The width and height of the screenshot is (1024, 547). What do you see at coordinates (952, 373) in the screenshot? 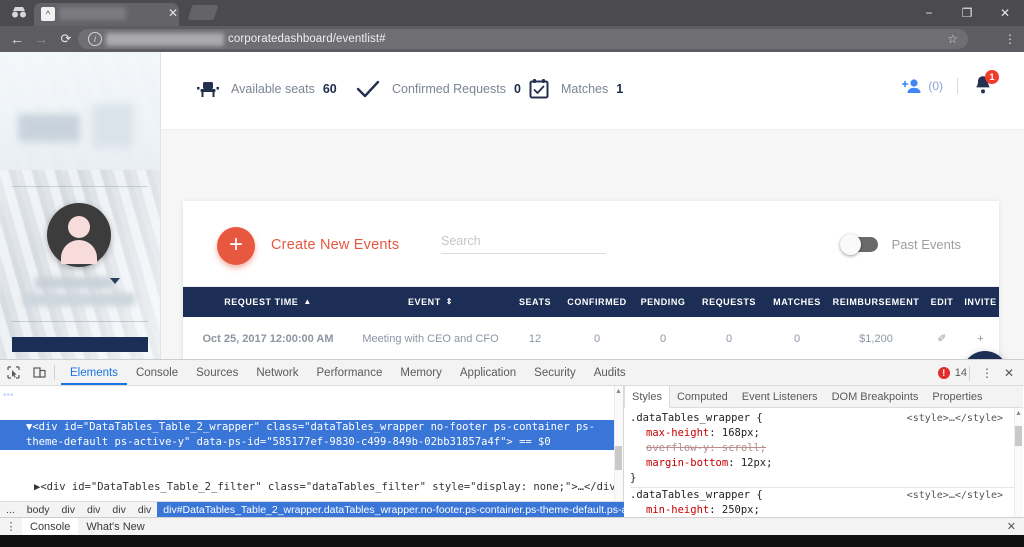
I see `error-count-indicator: ! 14` at bounding box center [952, 373].